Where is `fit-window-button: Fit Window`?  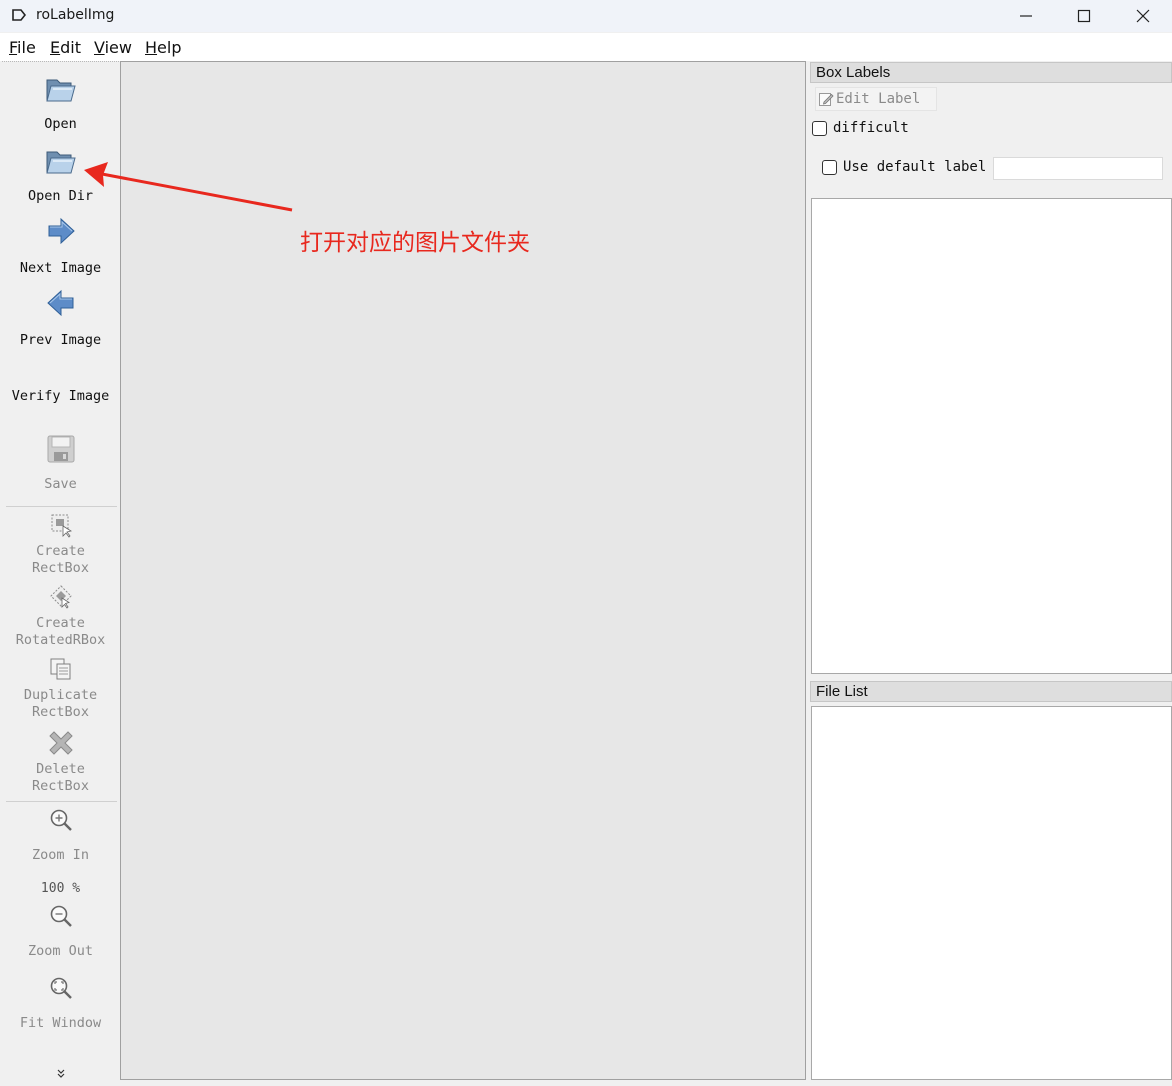 fit-window-button: Fit Window is located at coordinates (60, 1003).